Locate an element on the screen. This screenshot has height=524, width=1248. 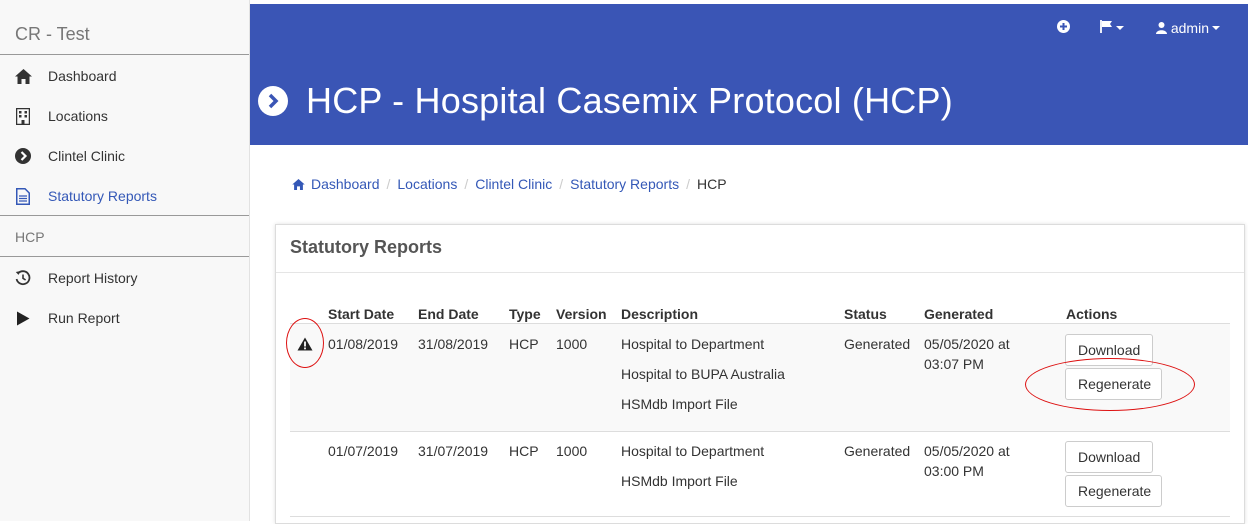
cell-description: Hospital to BUPA Australia is located at coordinates (703, 374).